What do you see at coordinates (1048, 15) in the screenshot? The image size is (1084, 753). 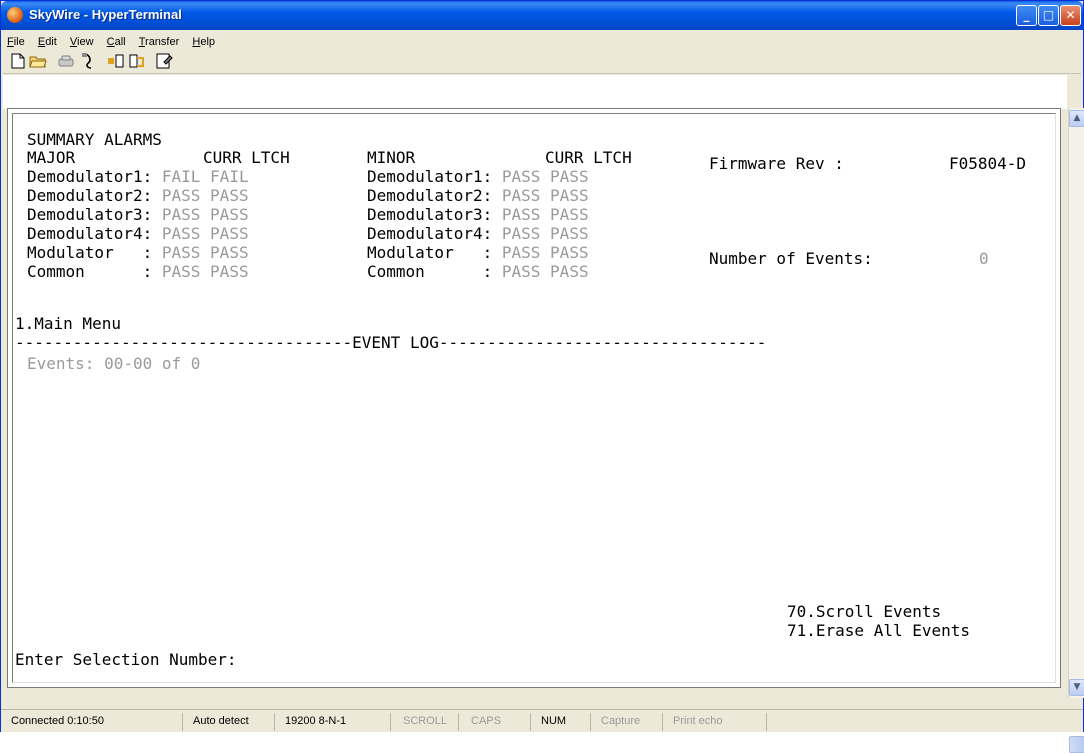 I see `maximize-button: □` at bounding box center [1048, 15].